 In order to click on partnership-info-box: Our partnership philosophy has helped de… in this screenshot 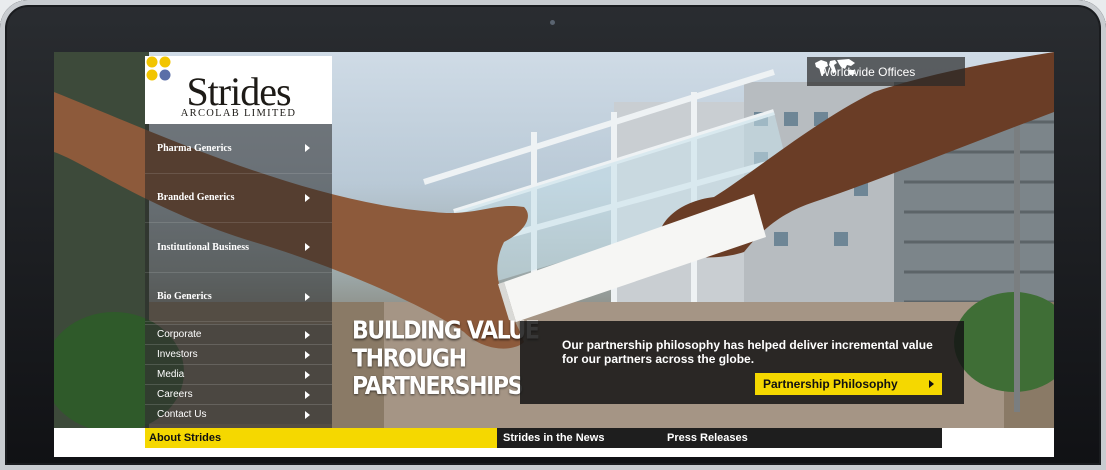, I will do `click(742, 362)`.